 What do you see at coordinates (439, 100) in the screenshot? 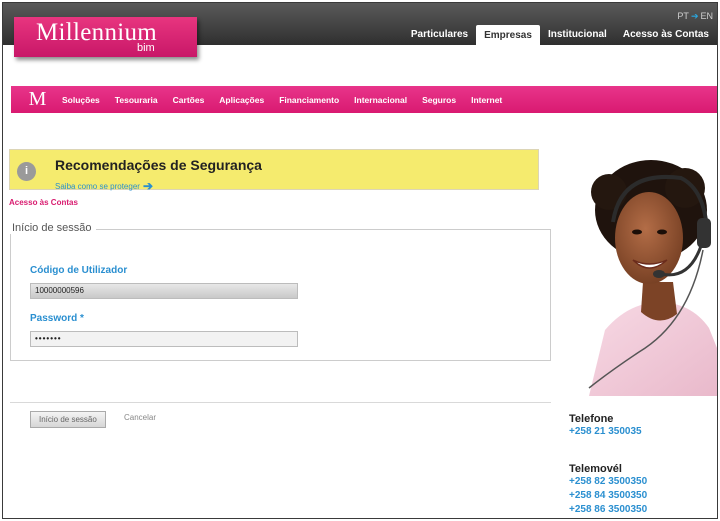
I see `nav-item-seguros: Seguros` at bounding box center [439, 100].